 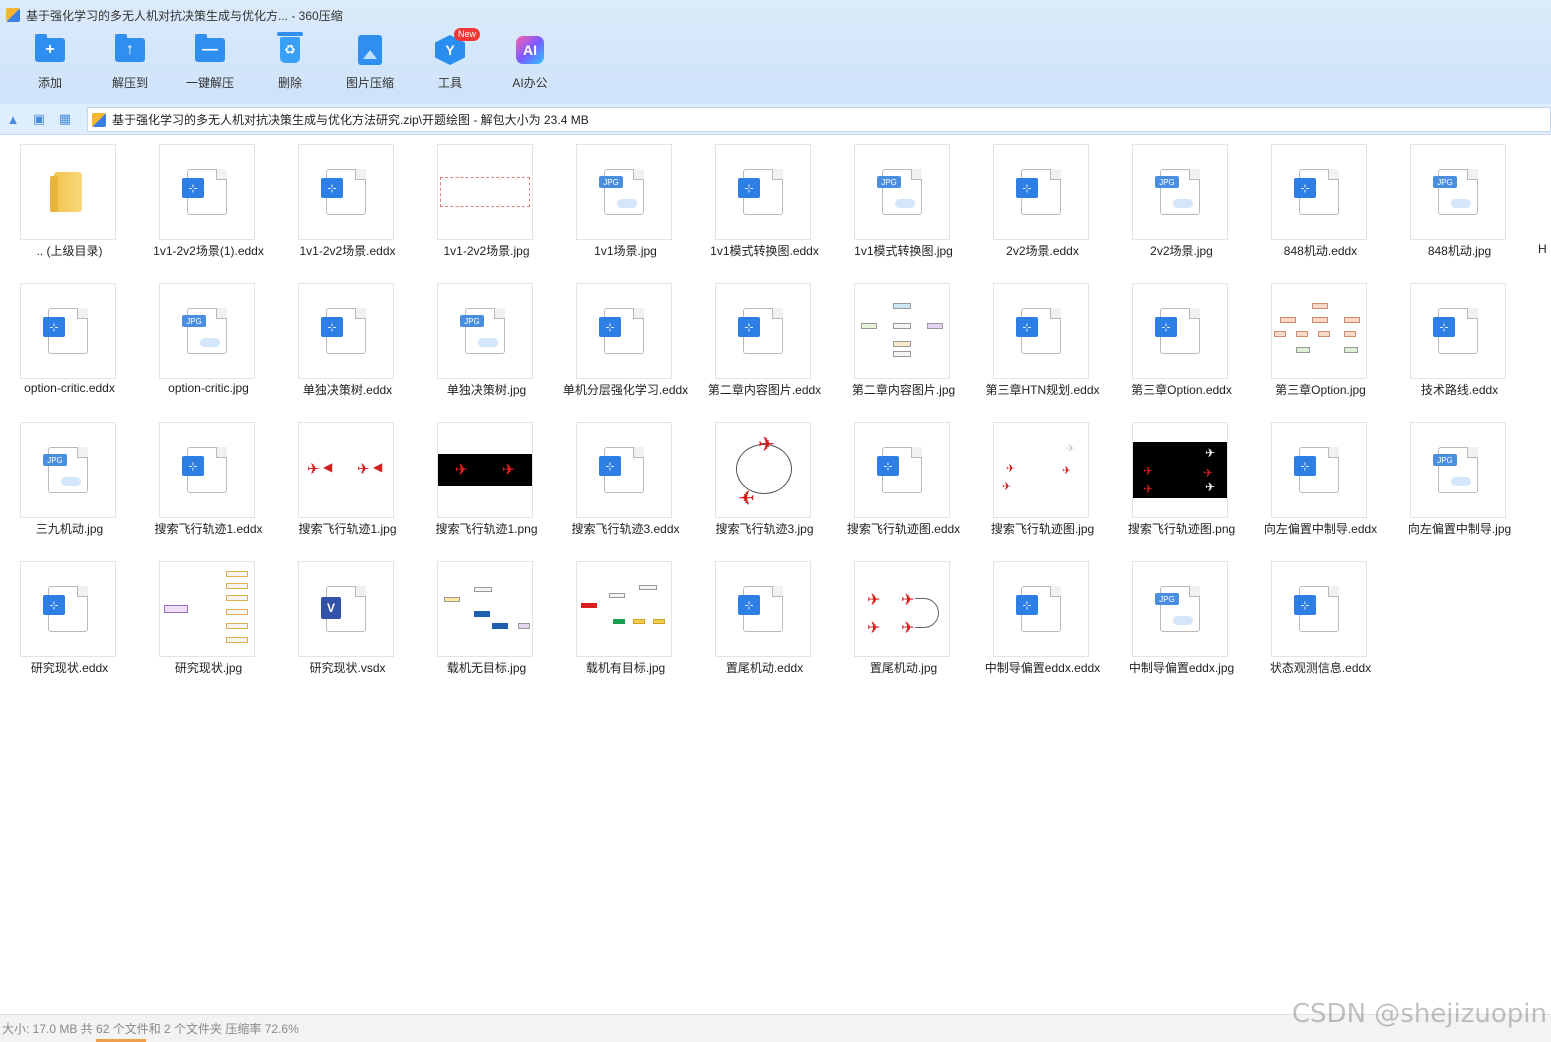 I want to click on add-label: 添加, so click(x=49, y=83).